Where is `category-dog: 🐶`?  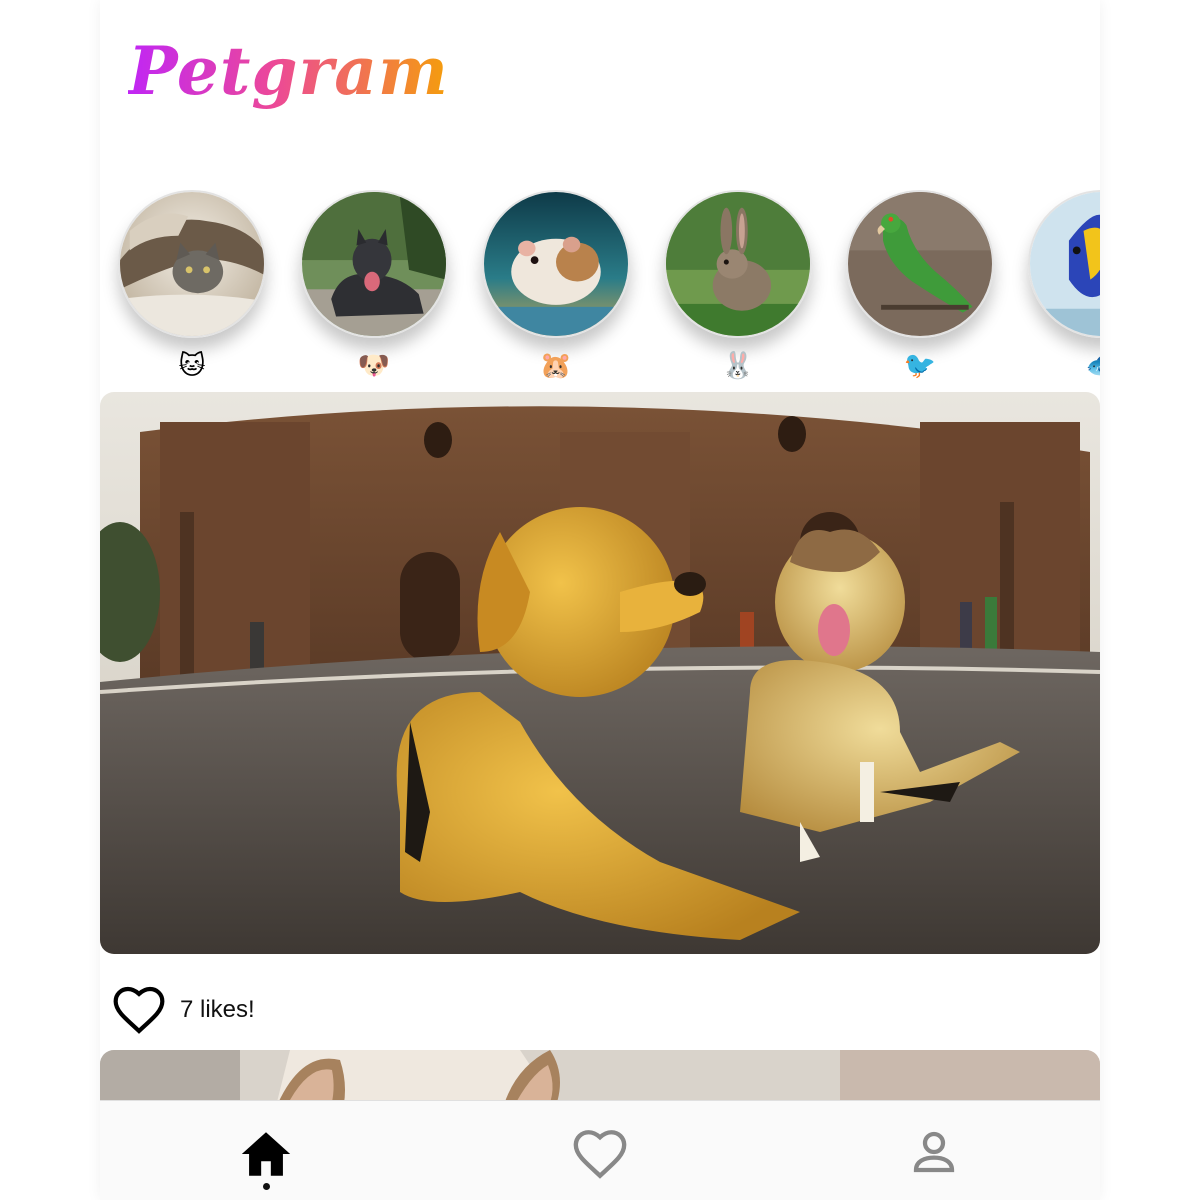
category-dog: 🐶 is located at coordinates (374, 288).